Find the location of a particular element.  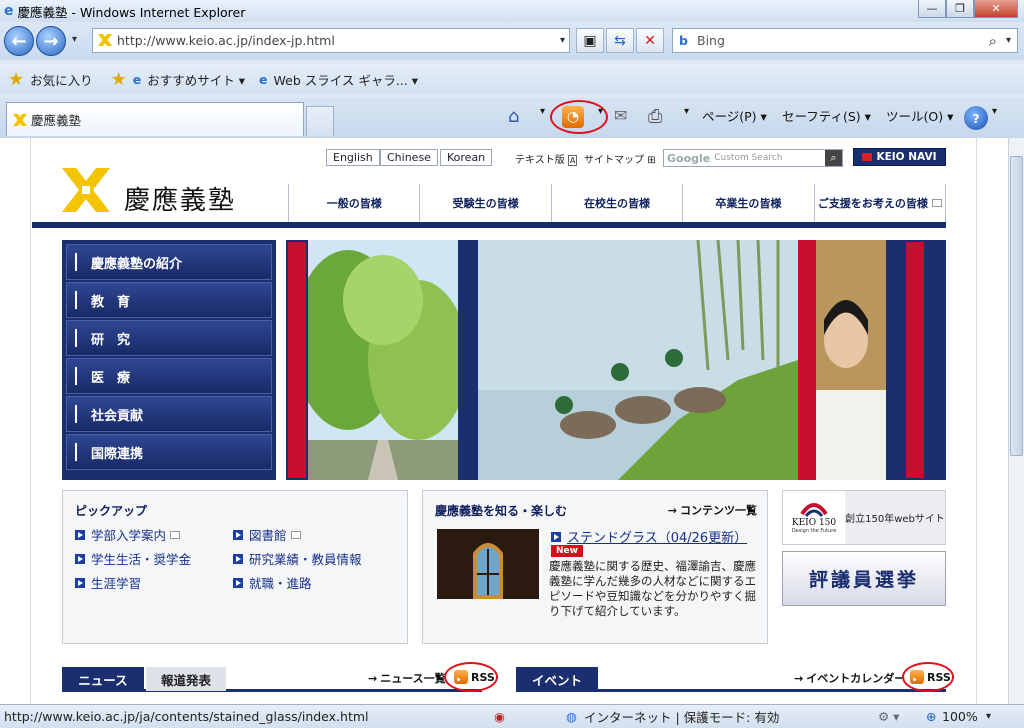

nav-alumni: 卒業生の皆様 is located at coordinates (747, 203).